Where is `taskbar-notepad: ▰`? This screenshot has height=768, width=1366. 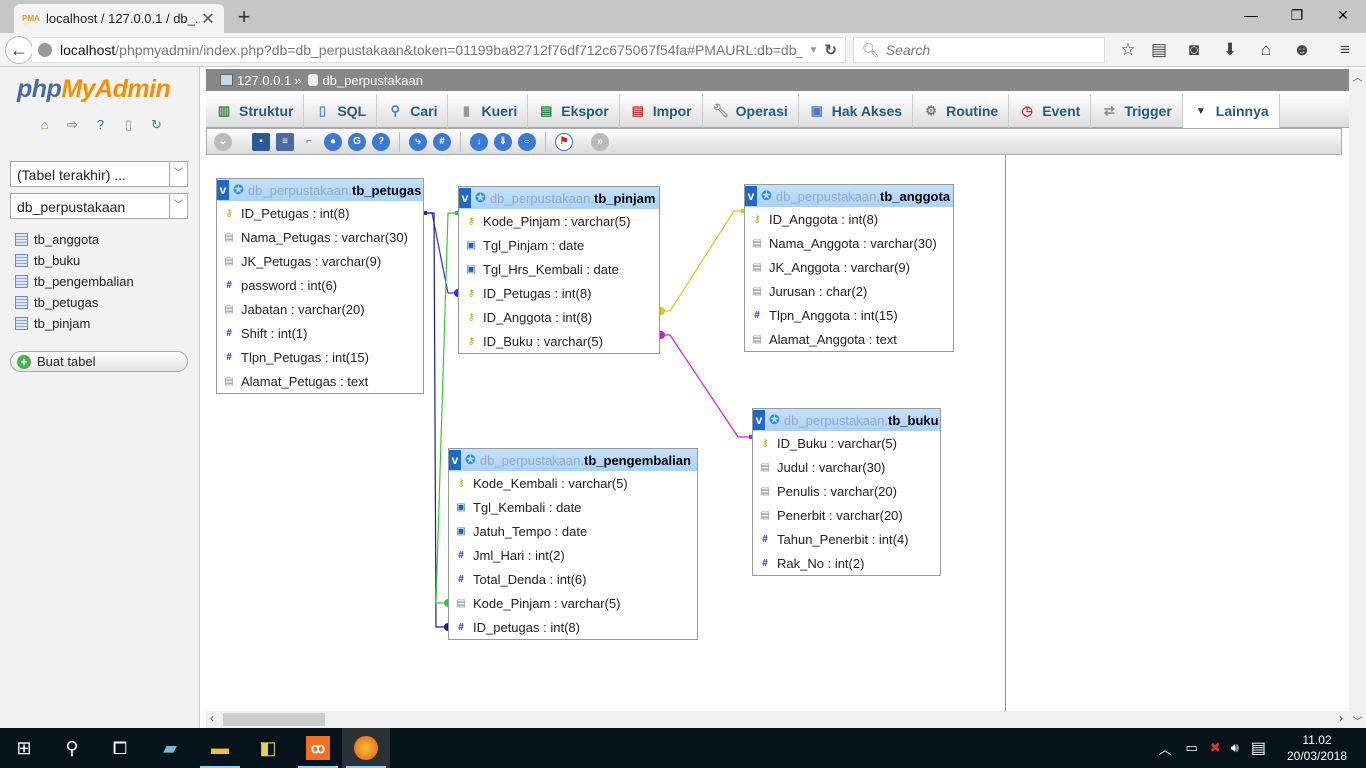
taskbar-notepad: ▰ is located at coordinates (170, 748).